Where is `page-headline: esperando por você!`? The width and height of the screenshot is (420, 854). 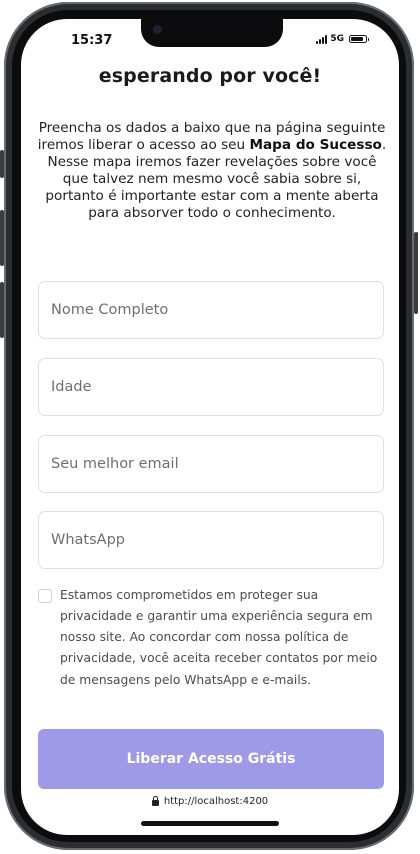
page-headline: esperando por você! is located at coordinates (210, 76).